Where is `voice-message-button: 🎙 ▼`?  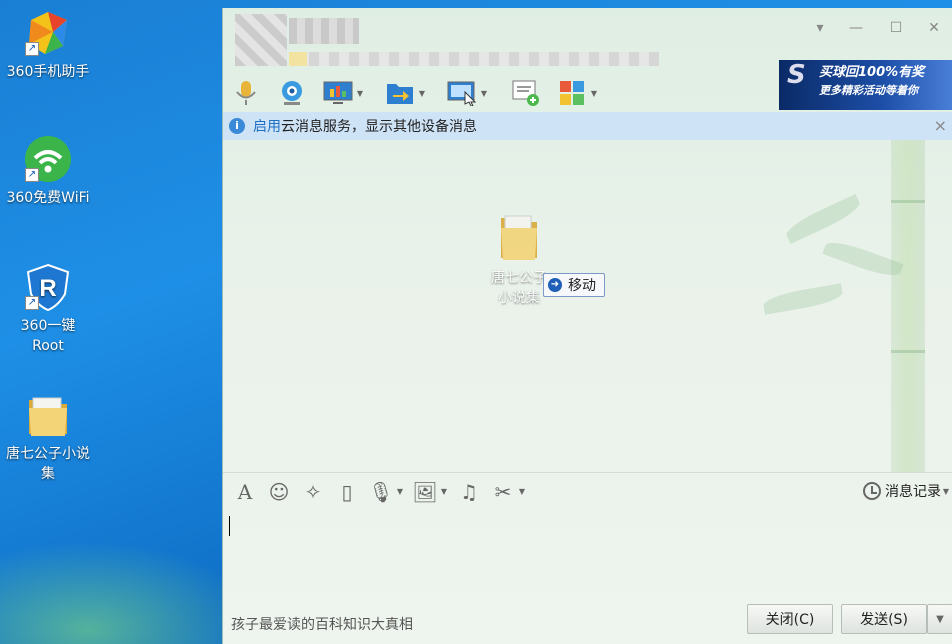
voice-message-button: 🎙 ▼ is located at coordinates (386, 492).